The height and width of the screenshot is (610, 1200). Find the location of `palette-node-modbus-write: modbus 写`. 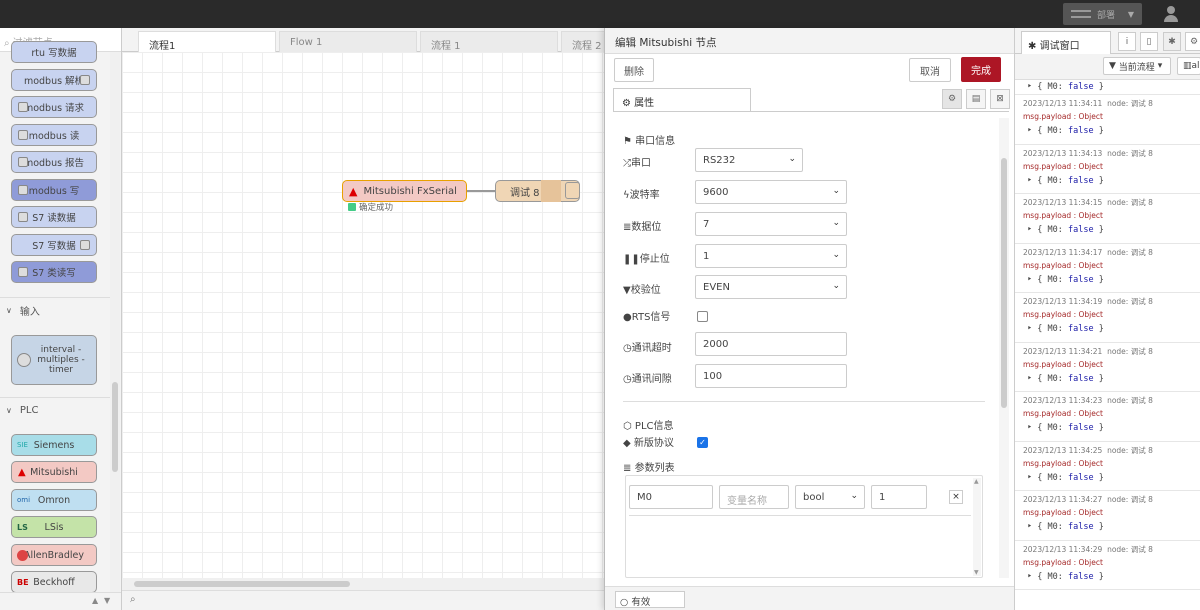

palette-node-modbus-write: modbus 写 is located at coordinates (54, 190).